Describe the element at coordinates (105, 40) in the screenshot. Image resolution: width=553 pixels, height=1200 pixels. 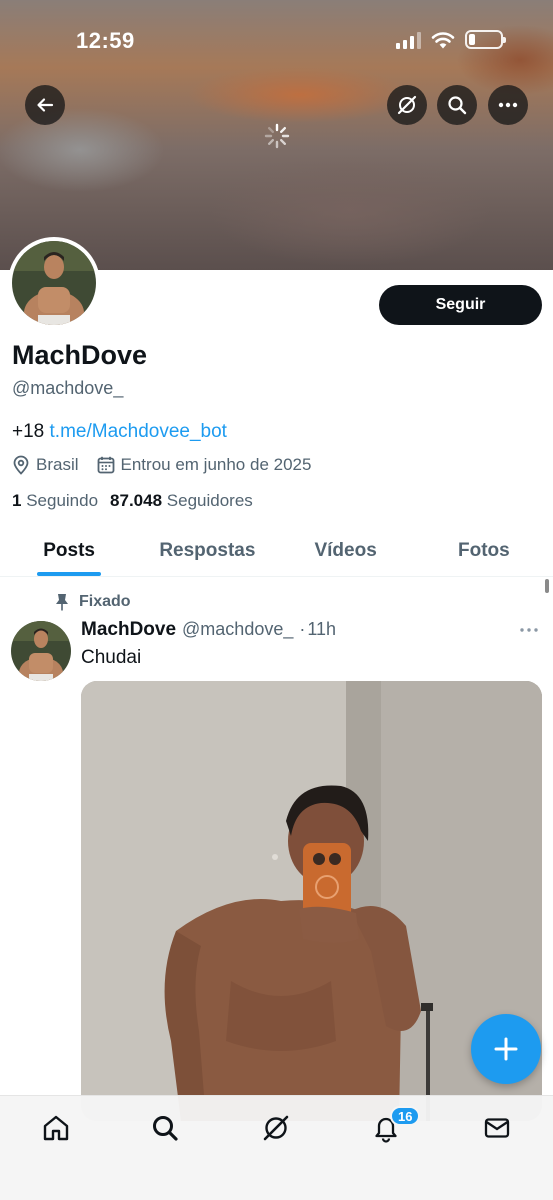
I see `status-time: 12:59` at that location.